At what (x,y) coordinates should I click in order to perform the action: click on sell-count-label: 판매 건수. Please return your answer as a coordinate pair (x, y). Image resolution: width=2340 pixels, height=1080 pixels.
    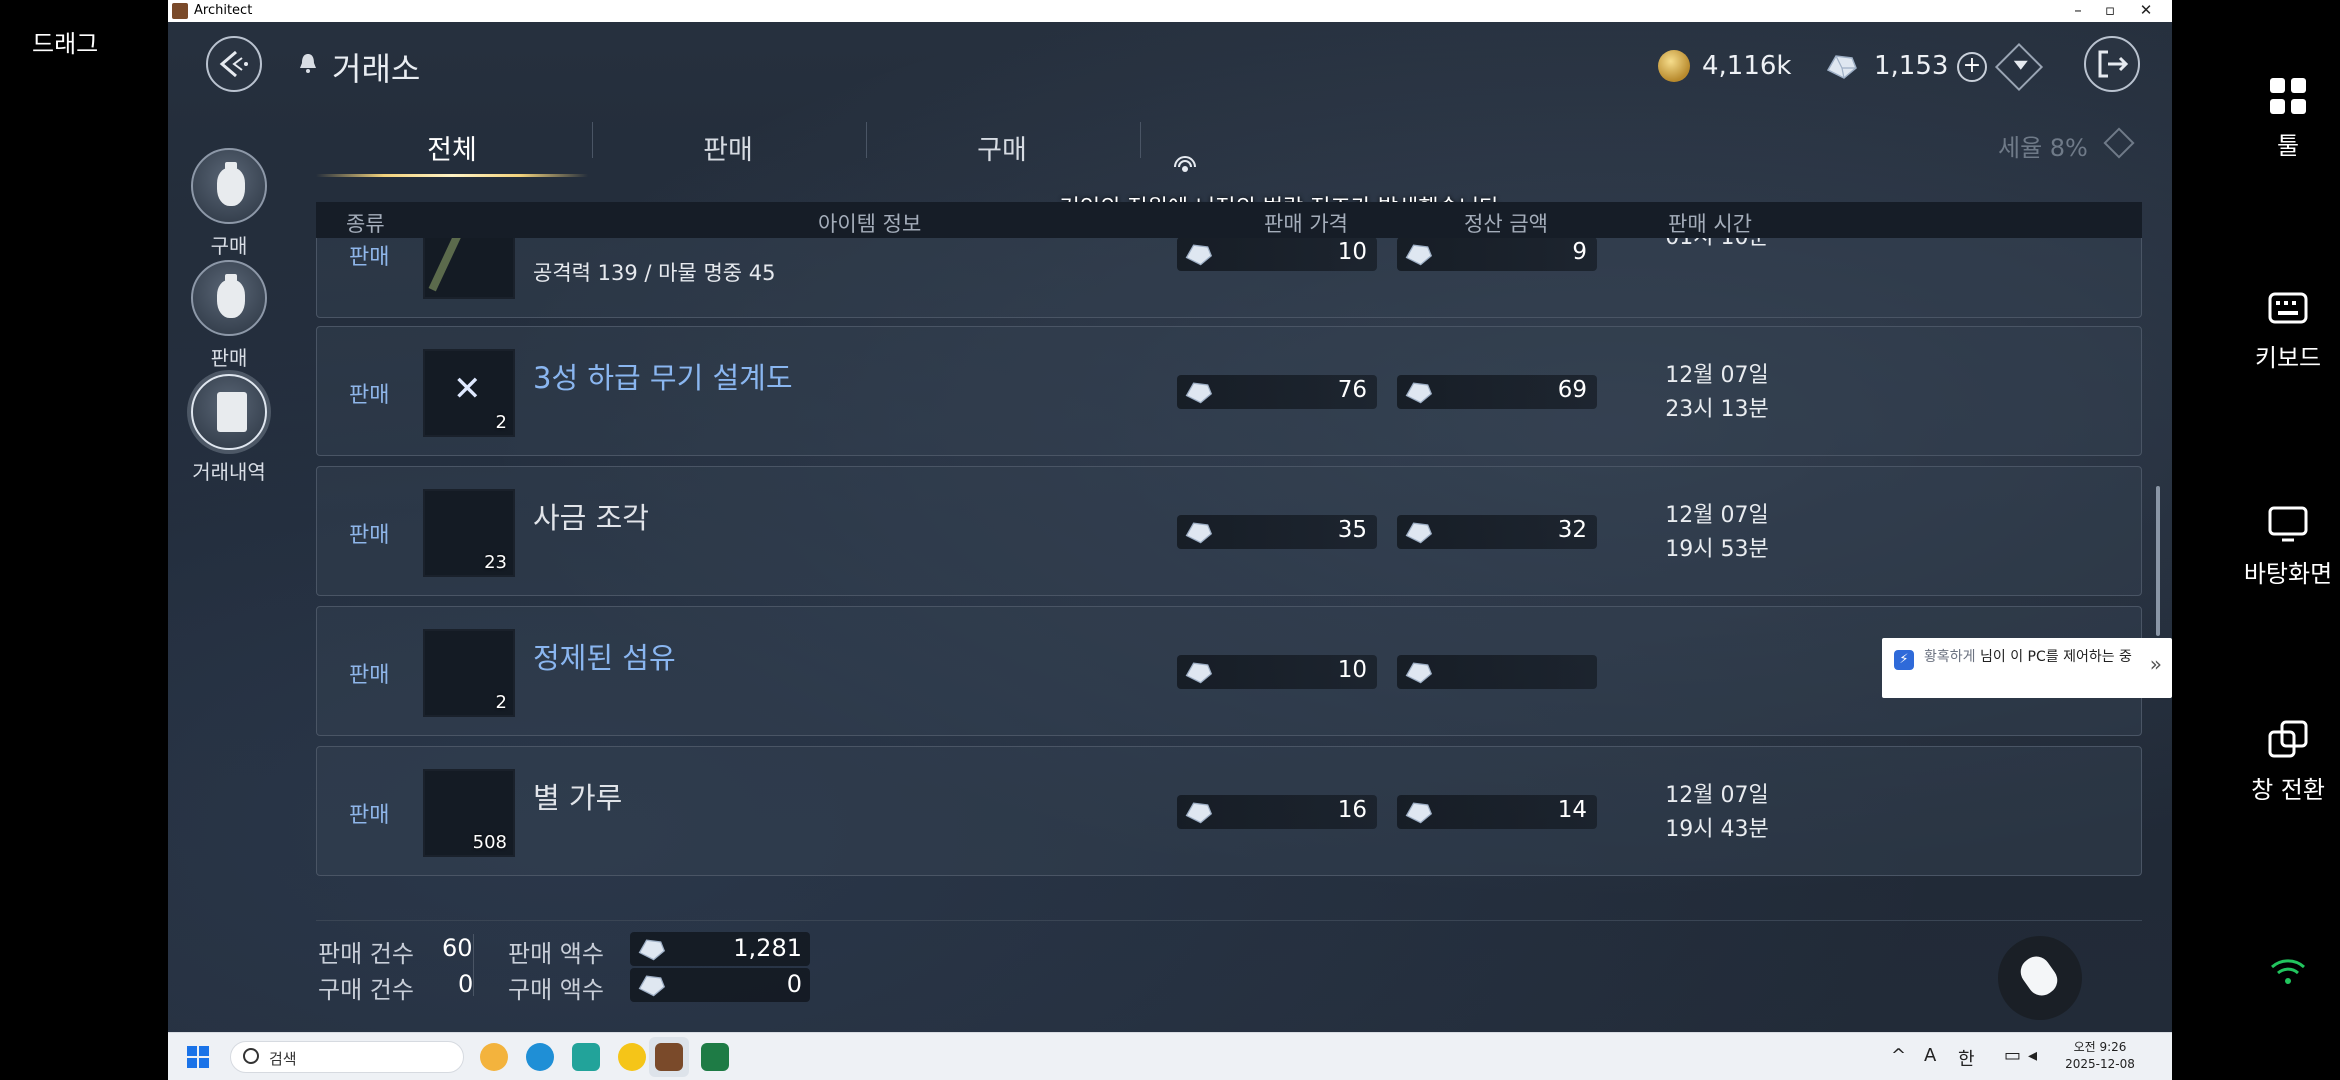
    Looking at the image, I should click on (366, 954).